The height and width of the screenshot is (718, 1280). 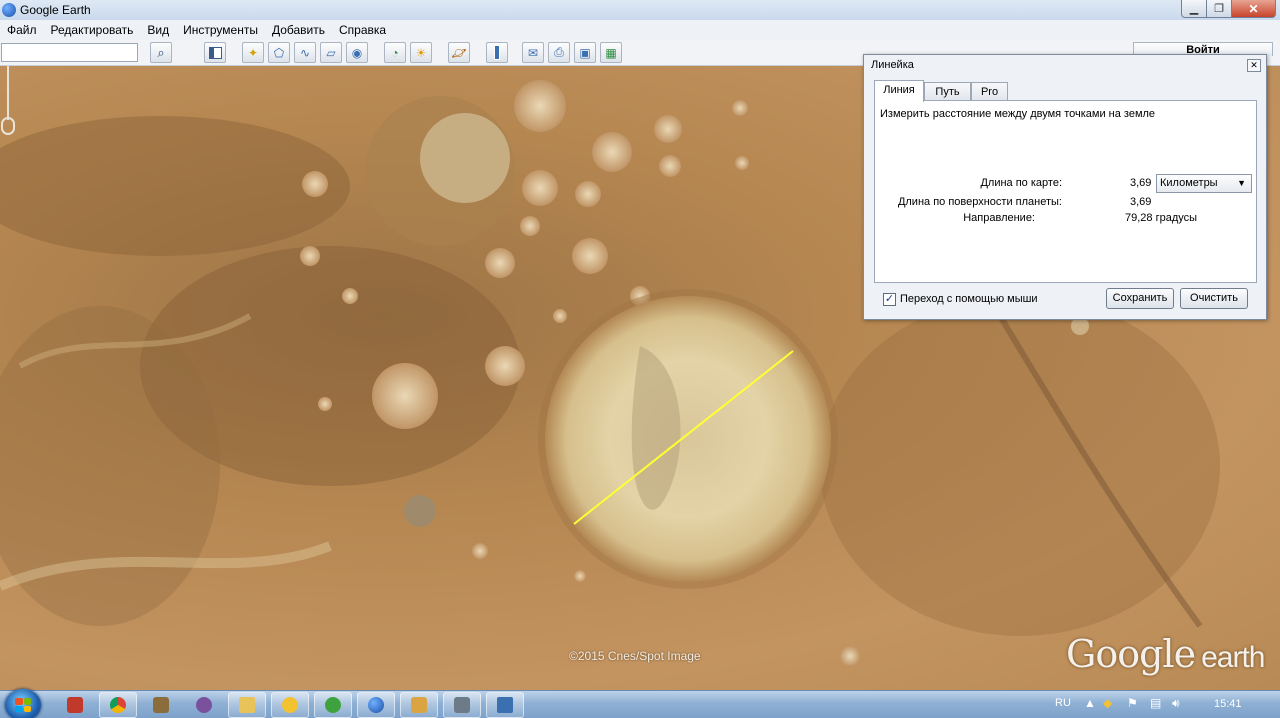 What do you see at coordinates (1228, 704) in the screenshot?
I see `clock: 15:41` at bounding box center [1228, 704].